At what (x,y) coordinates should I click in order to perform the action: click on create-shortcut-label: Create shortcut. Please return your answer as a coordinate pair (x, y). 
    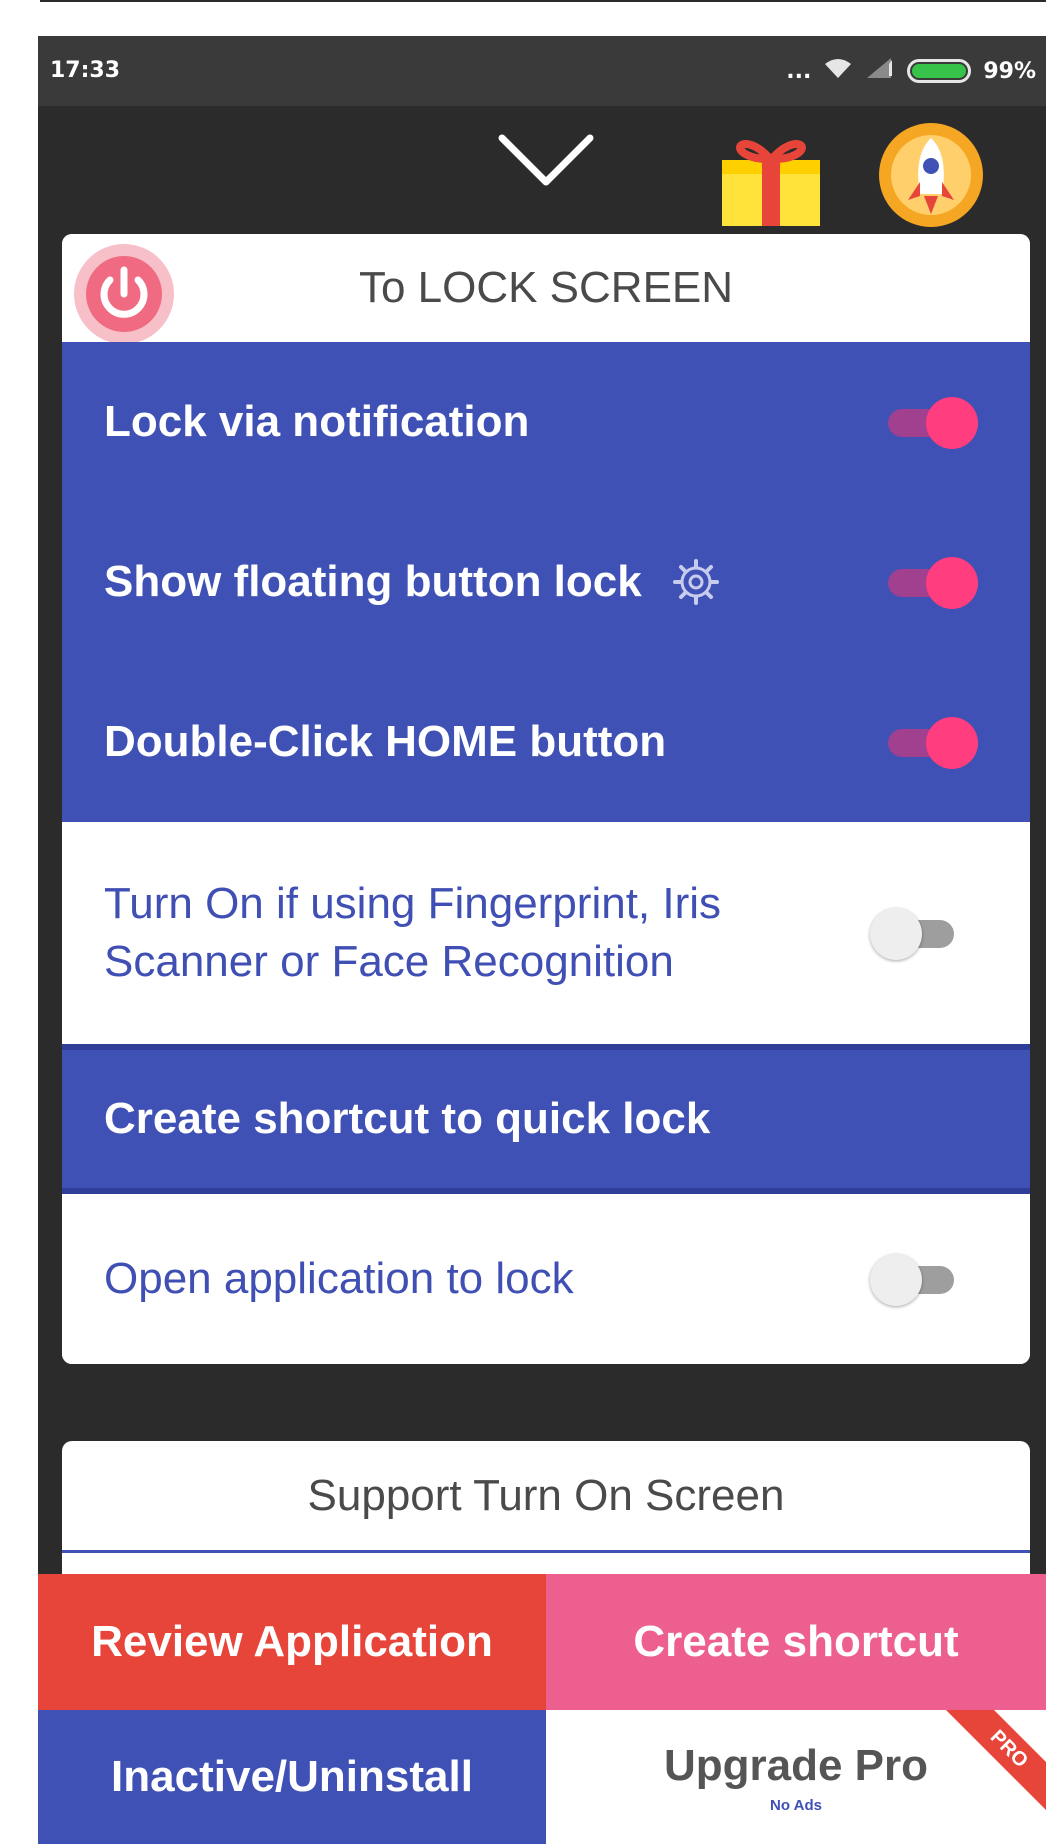
    Looking at the image, I should click on (796, 1641).